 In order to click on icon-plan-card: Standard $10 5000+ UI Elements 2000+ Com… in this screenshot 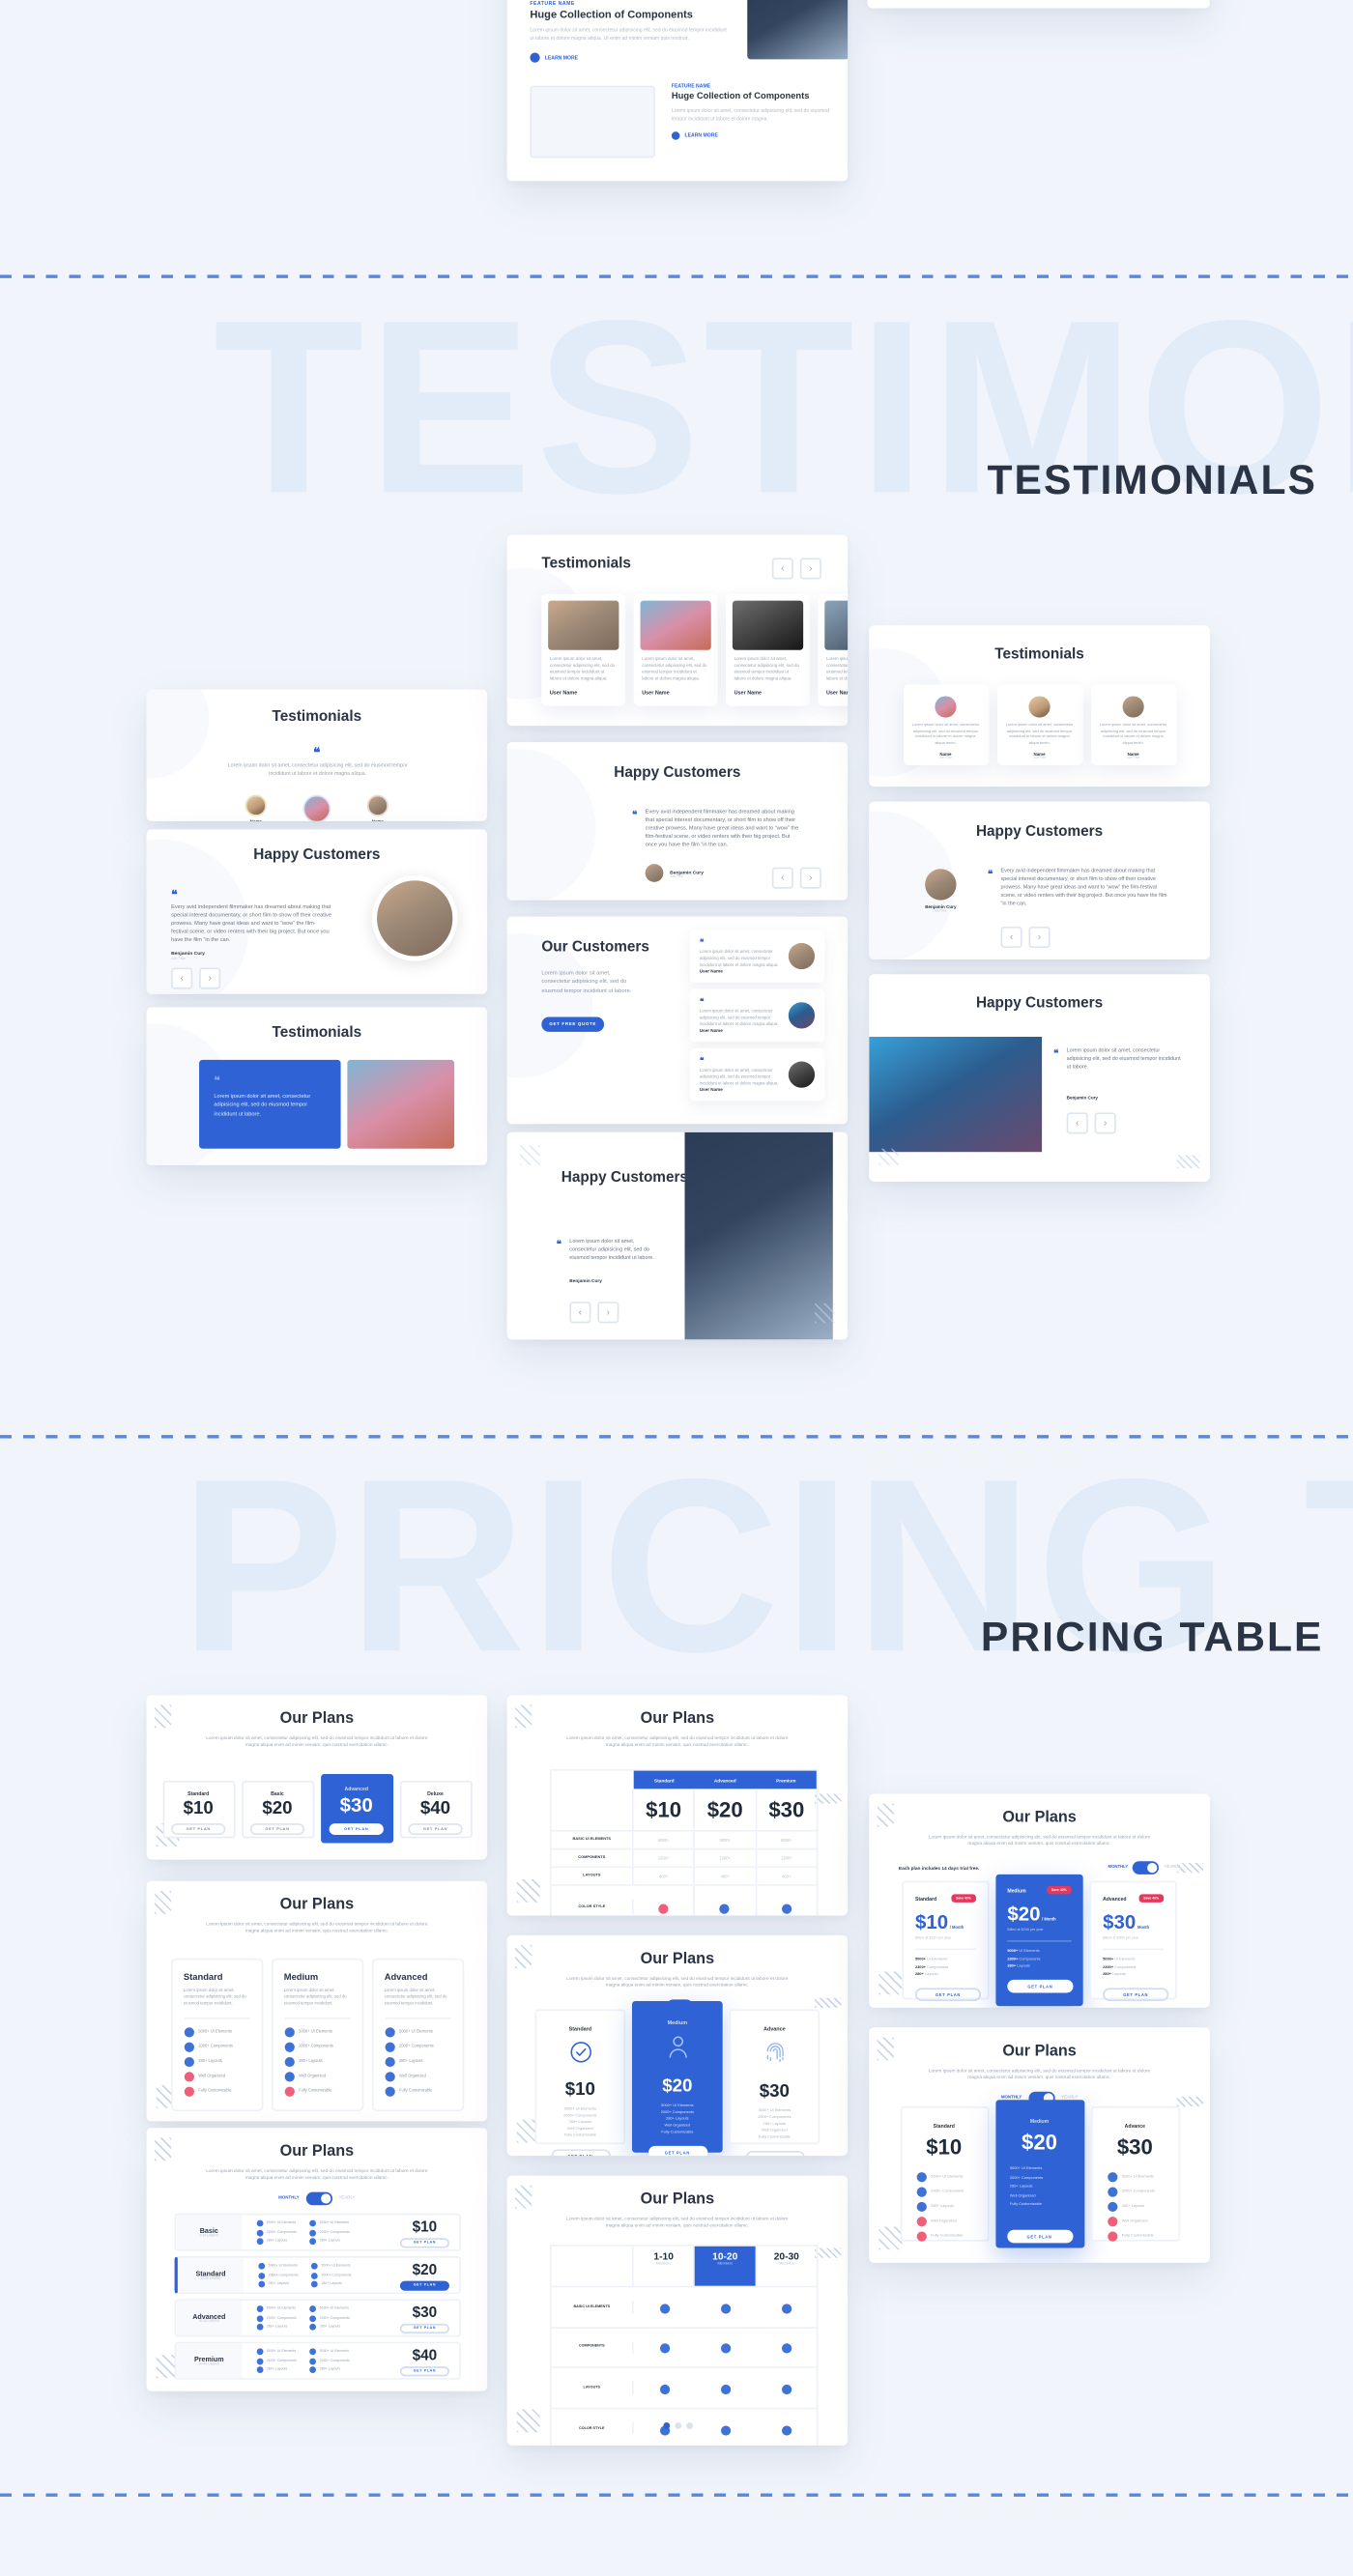, I will do `click(580, 2083)`.